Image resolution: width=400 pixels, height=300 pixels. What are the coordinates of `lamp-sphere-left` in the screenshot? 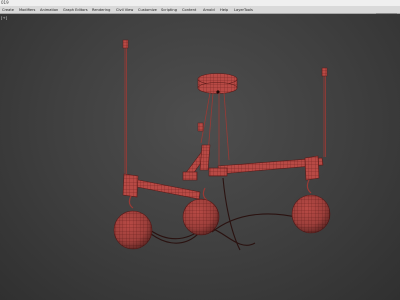 It's located at (133, 230).